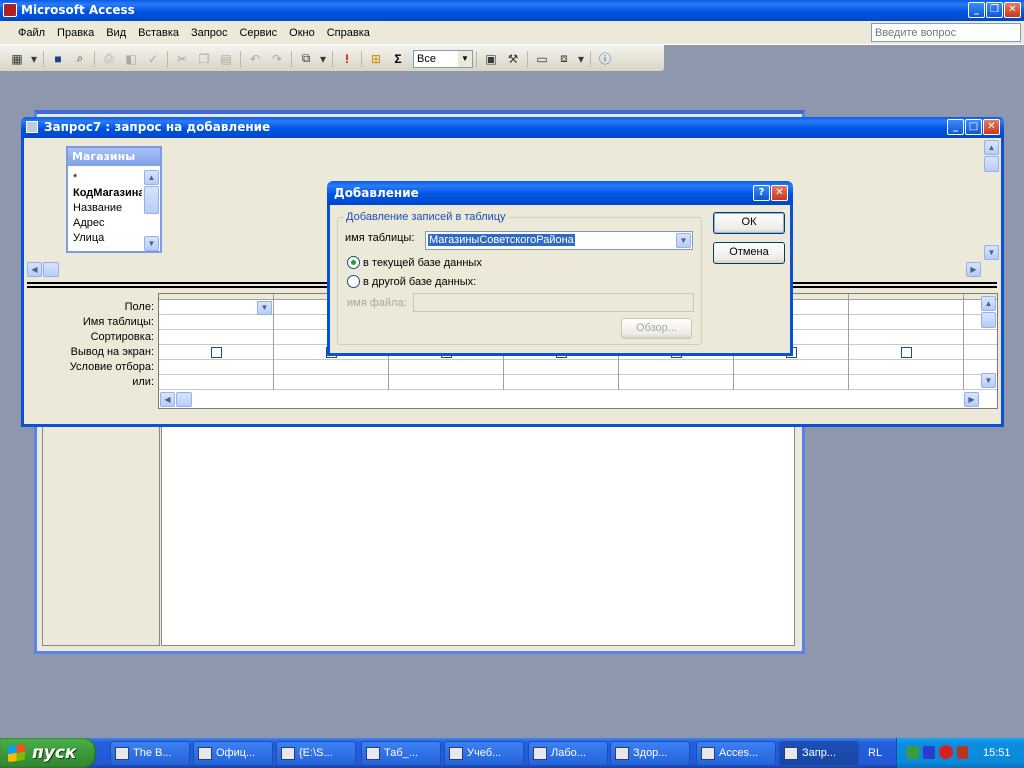 The image size is (1024, 768). I want to click on menu-edit: Правка, so click(75, 33).